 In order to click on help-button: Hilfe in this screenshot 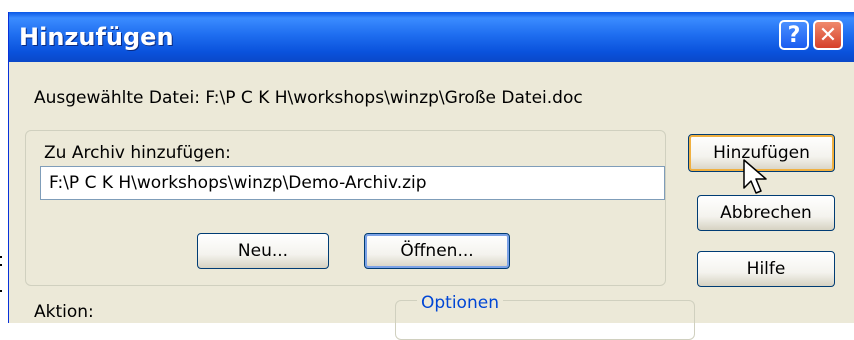, I will do `click(766, 269)`.